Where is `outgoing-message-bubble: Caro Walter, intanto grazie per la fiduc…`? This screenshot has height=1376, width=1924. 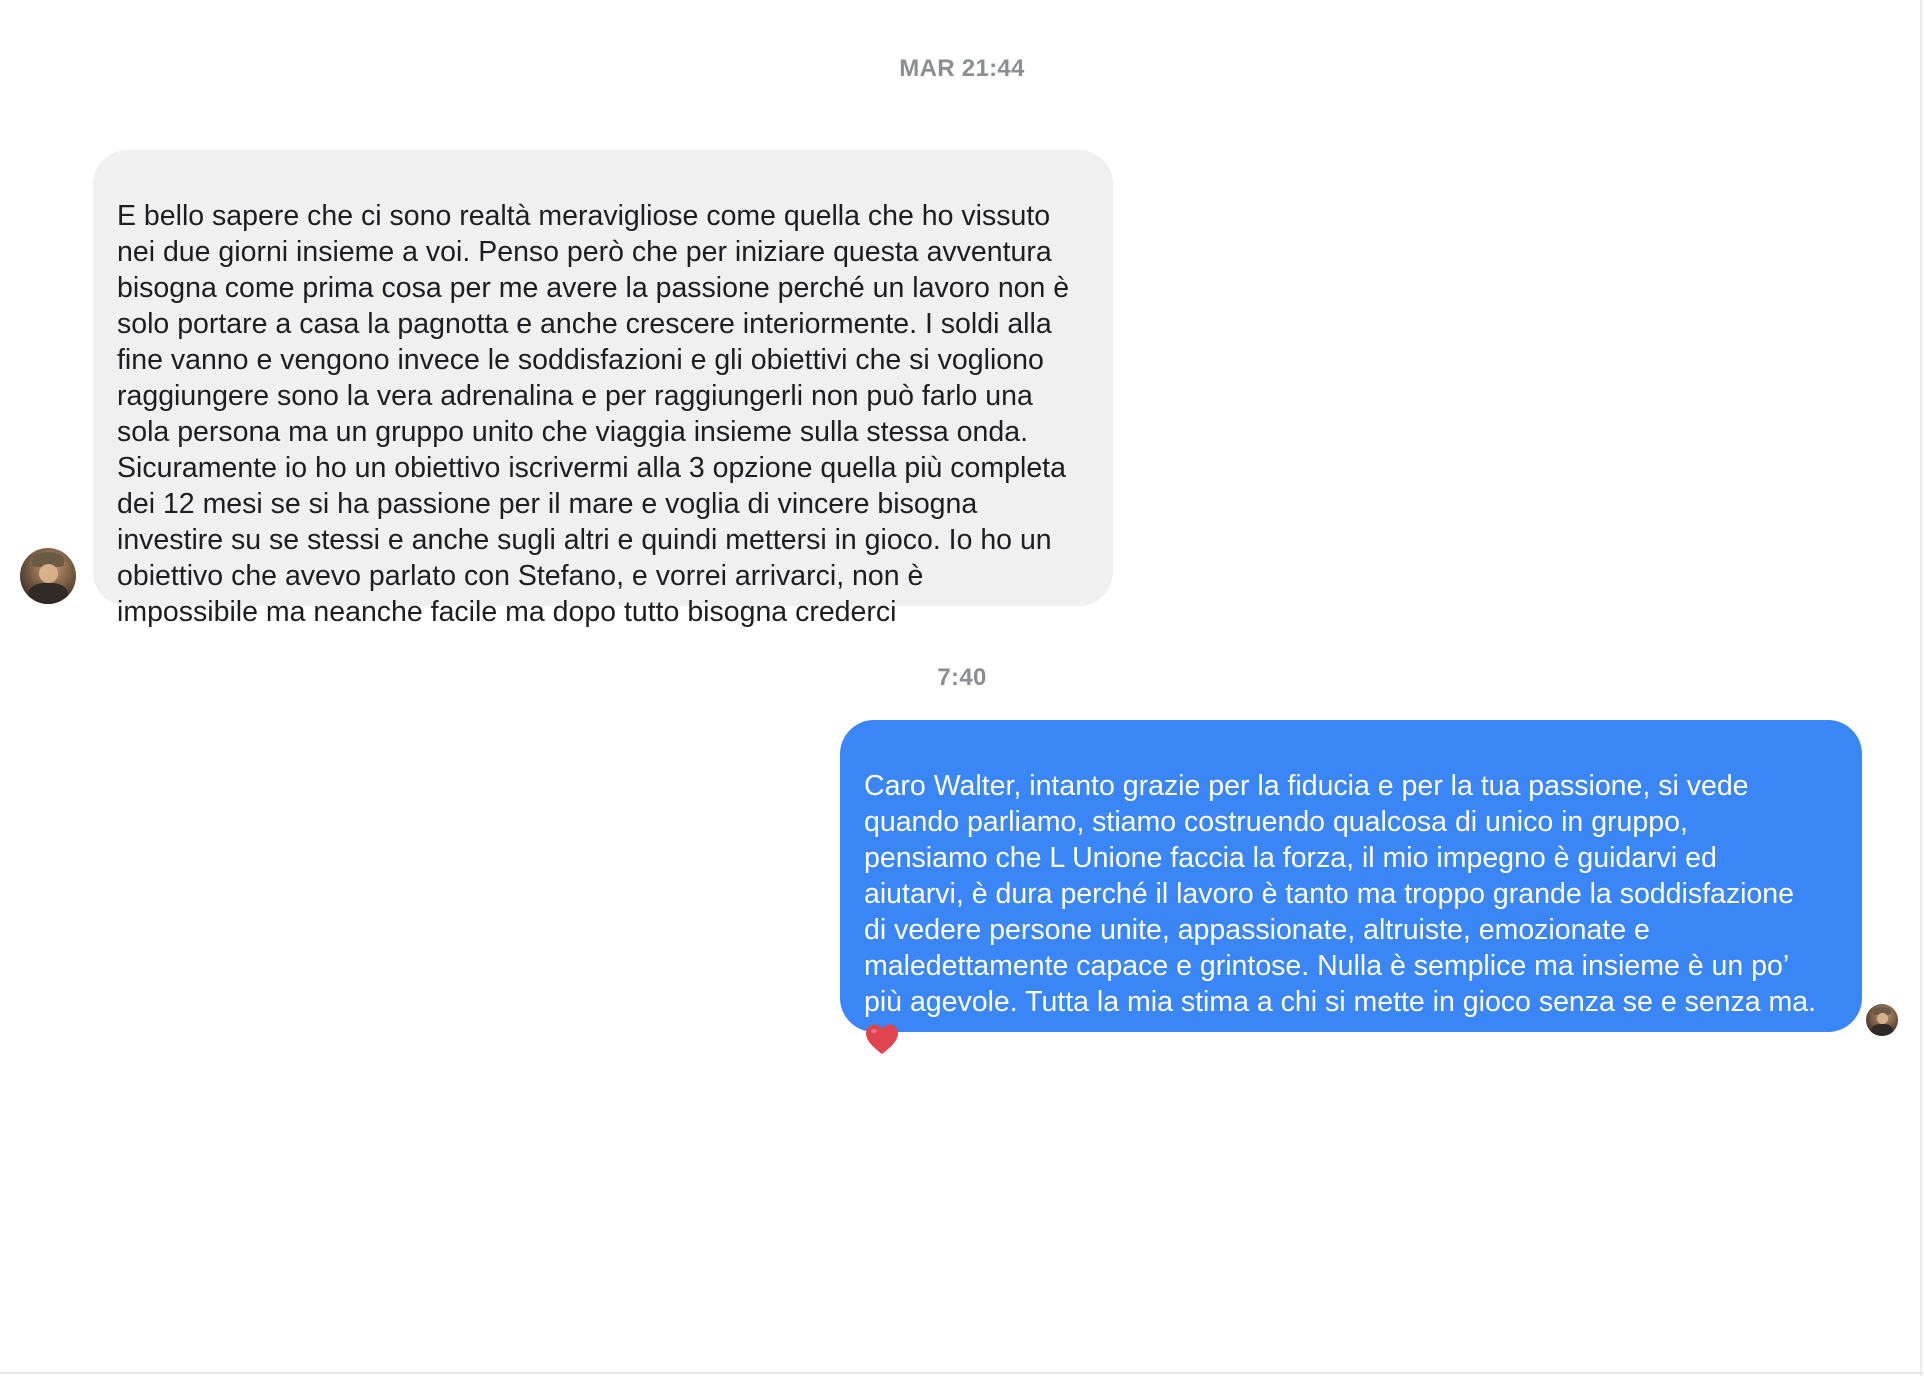 outgoing-message-bubble: Caro Walter, intanto grazie per la fiduc… is located at coordinates (1351, 887).